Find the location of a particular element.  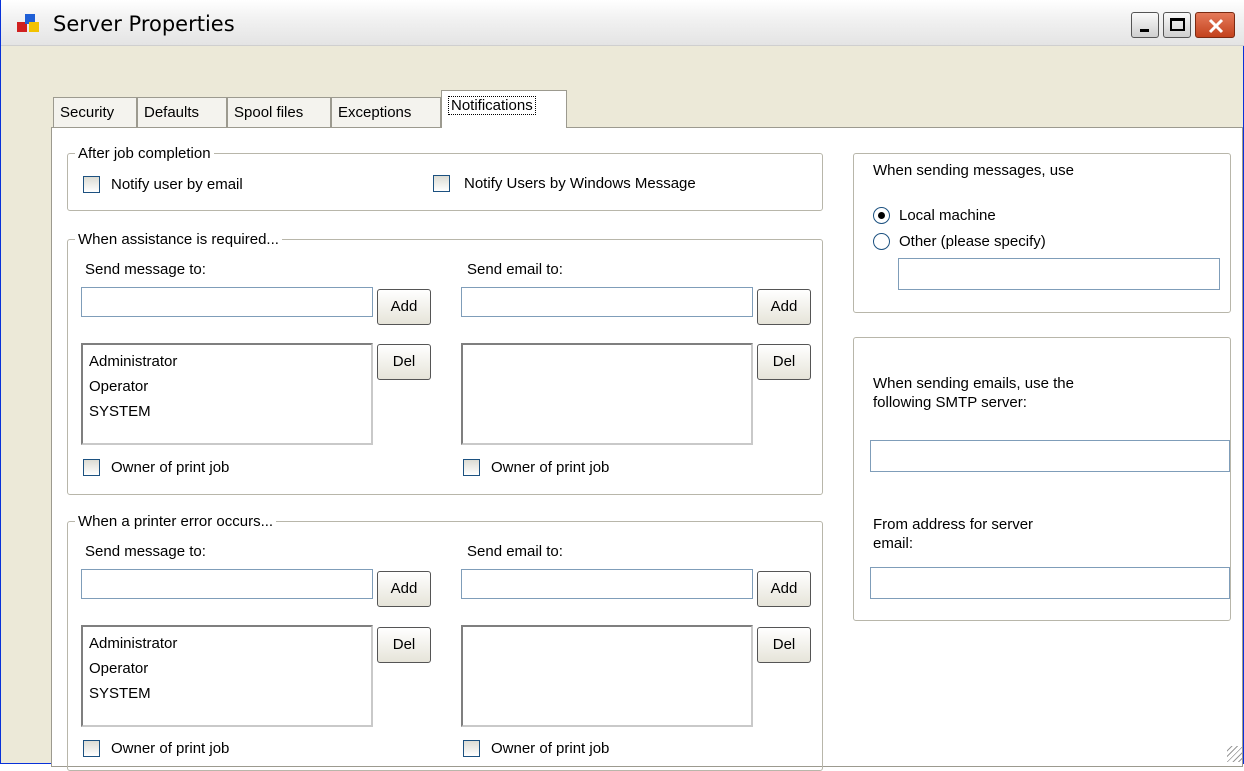

printer-error-message-del-button: Del is located at coordinates (404, 645).